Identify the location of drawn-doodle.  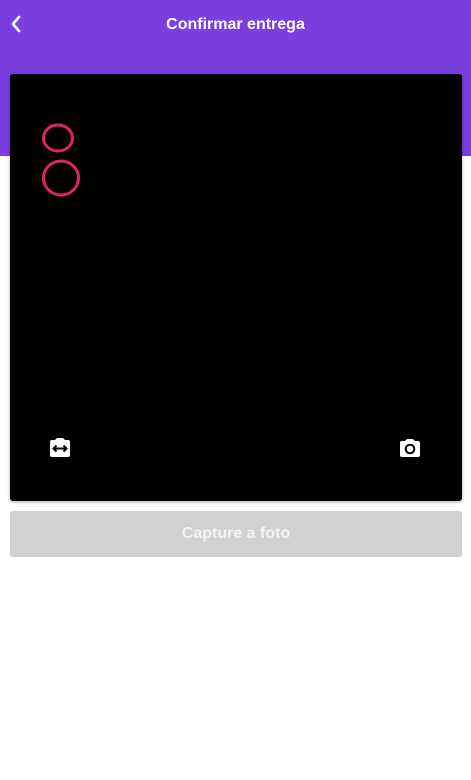
(61, 160).